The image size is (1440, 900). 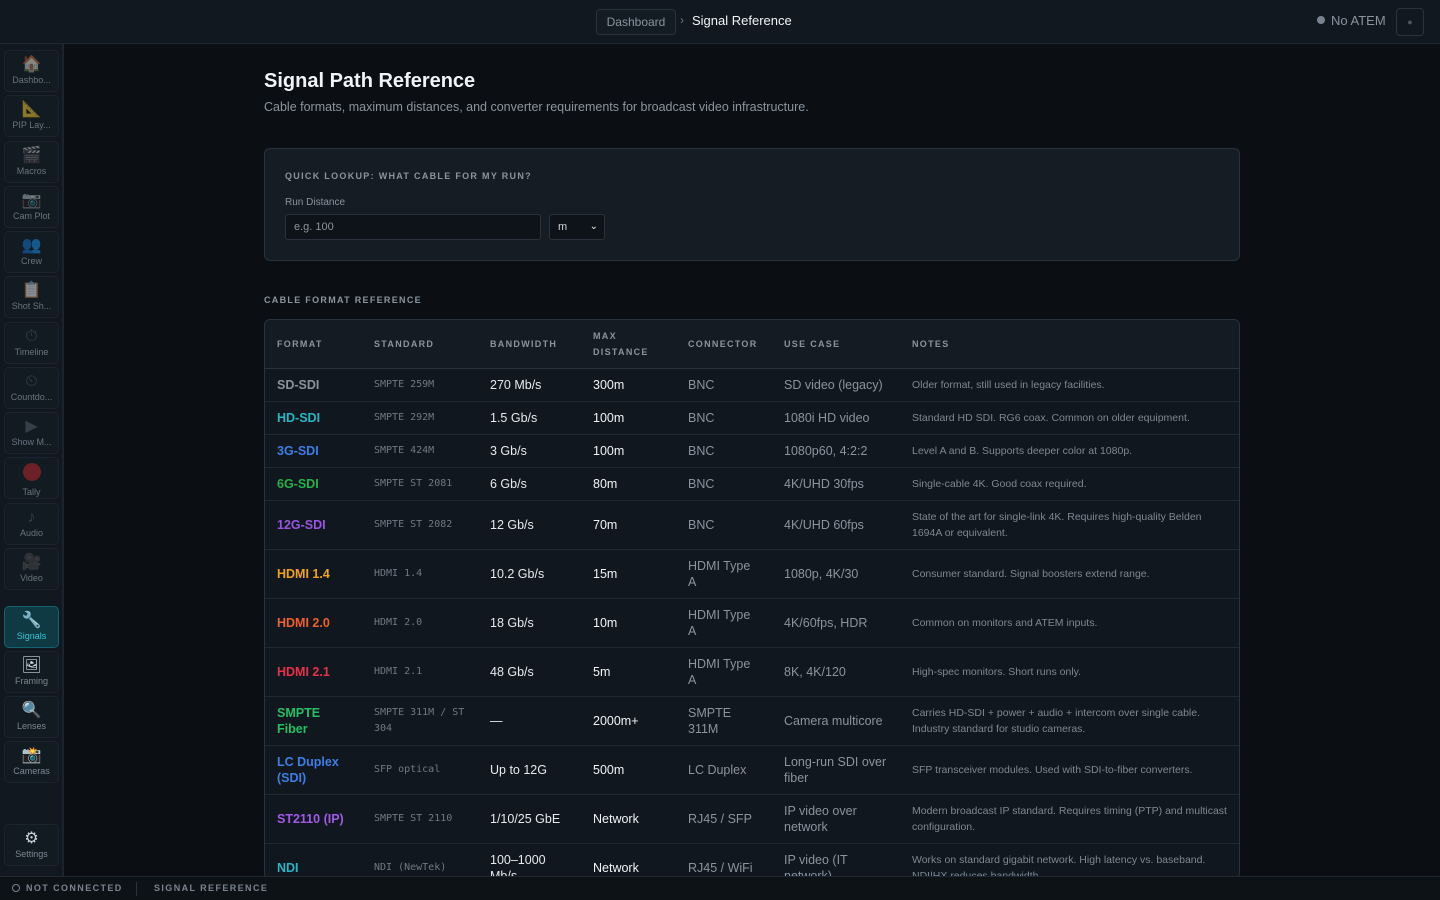 I want to click on cell-connector: LC Duplex, so click(x=724, y=770).